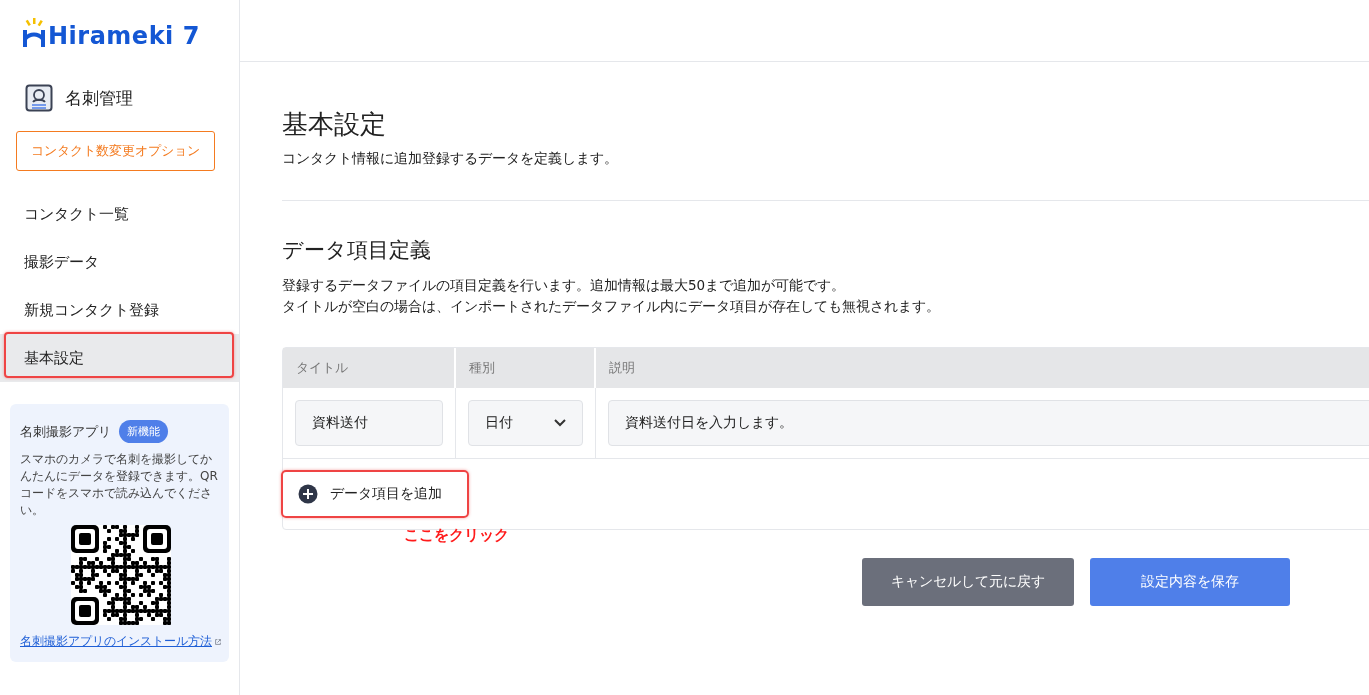  Describe the element at coordinates (124, 36) in the screenshot. I see `logo-text: Hirameki 7` at that location.